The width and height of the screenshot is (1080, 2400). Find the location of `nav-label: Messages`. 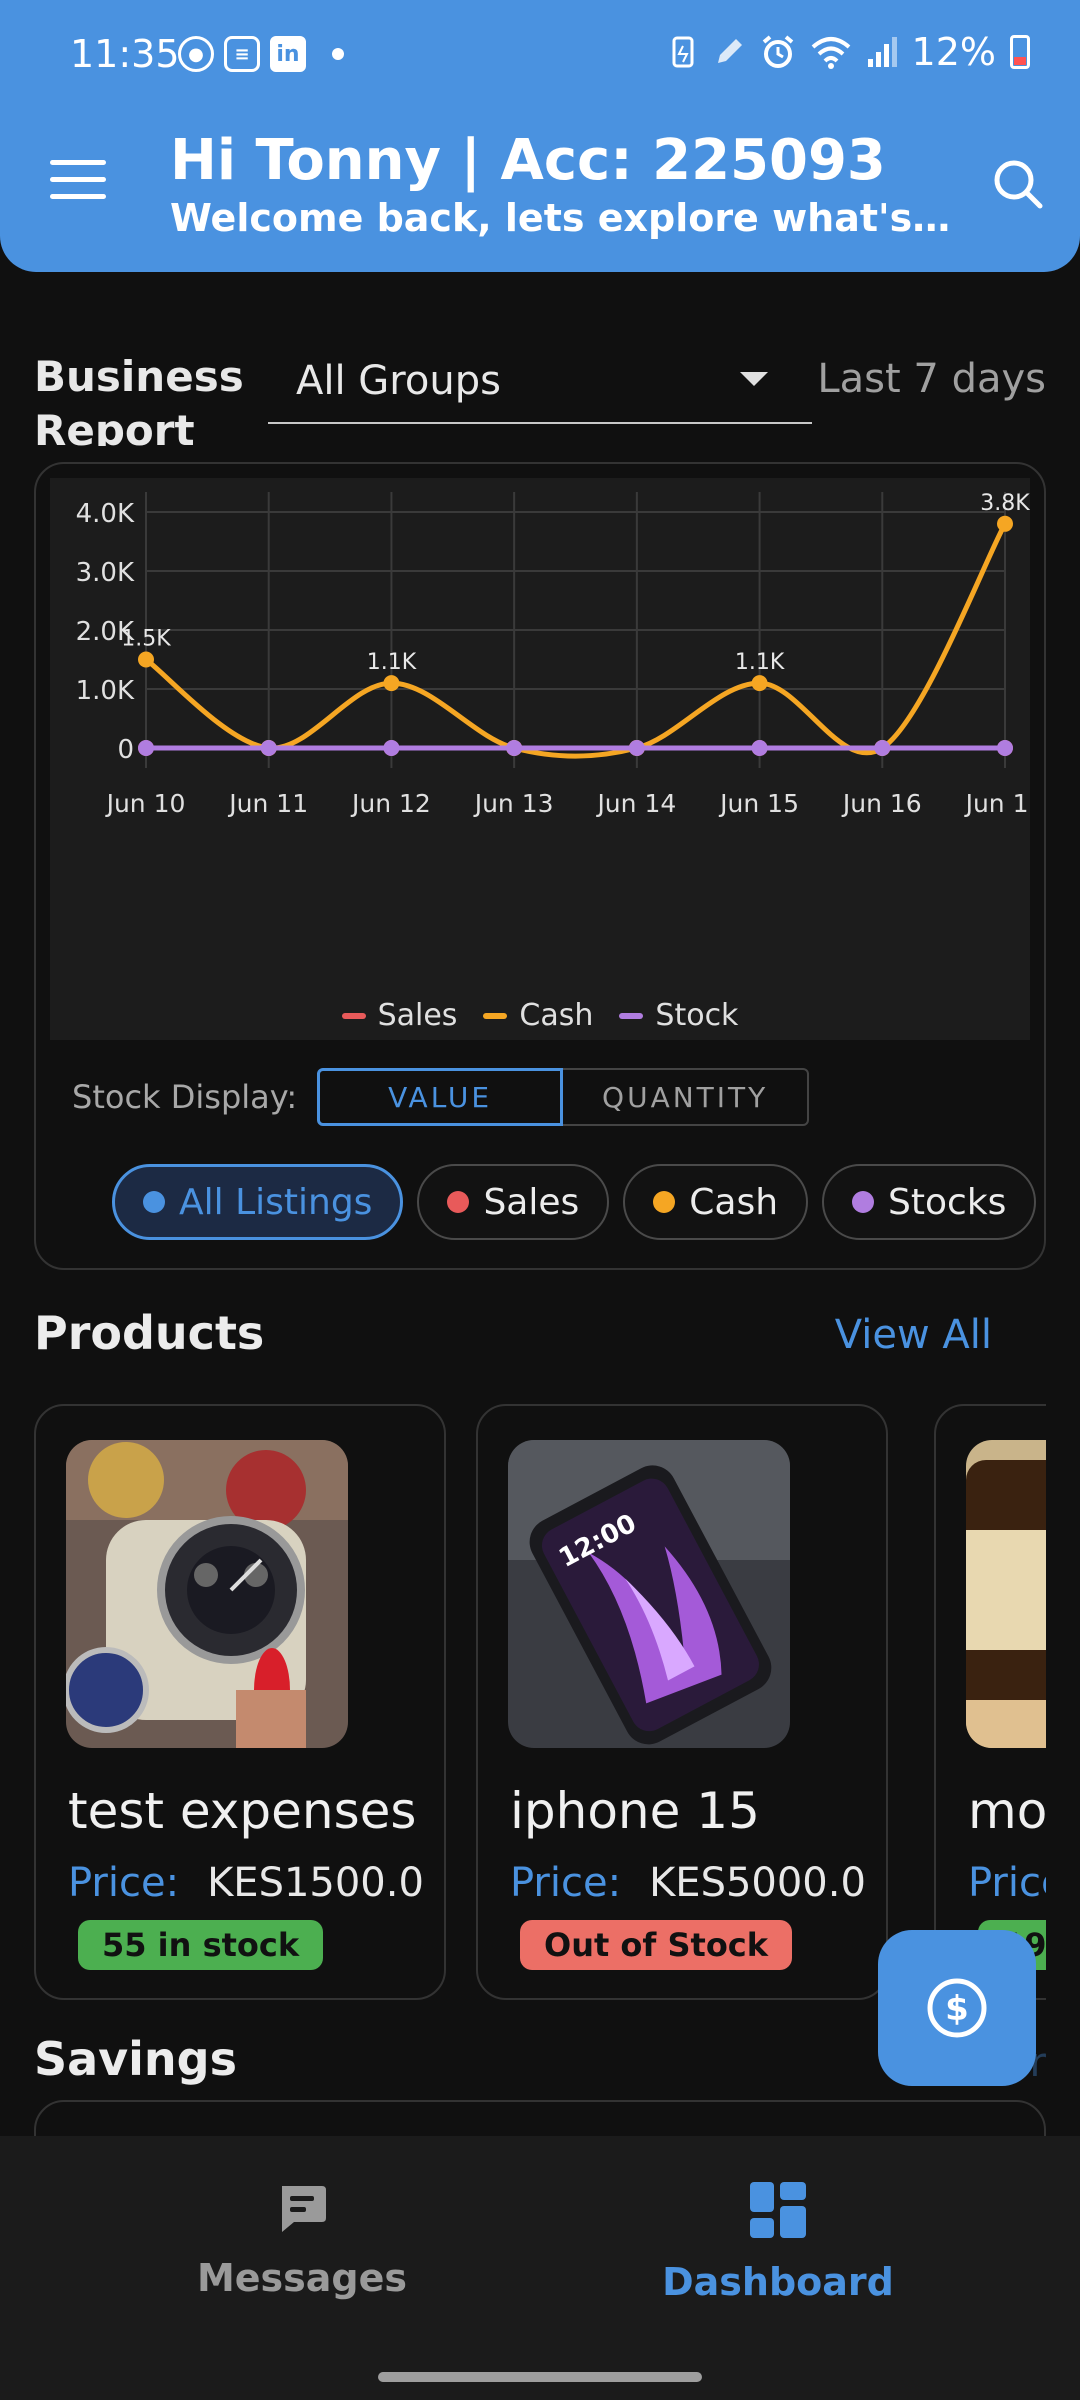

nav-label: Messages is located at coordinates (302, 2278).